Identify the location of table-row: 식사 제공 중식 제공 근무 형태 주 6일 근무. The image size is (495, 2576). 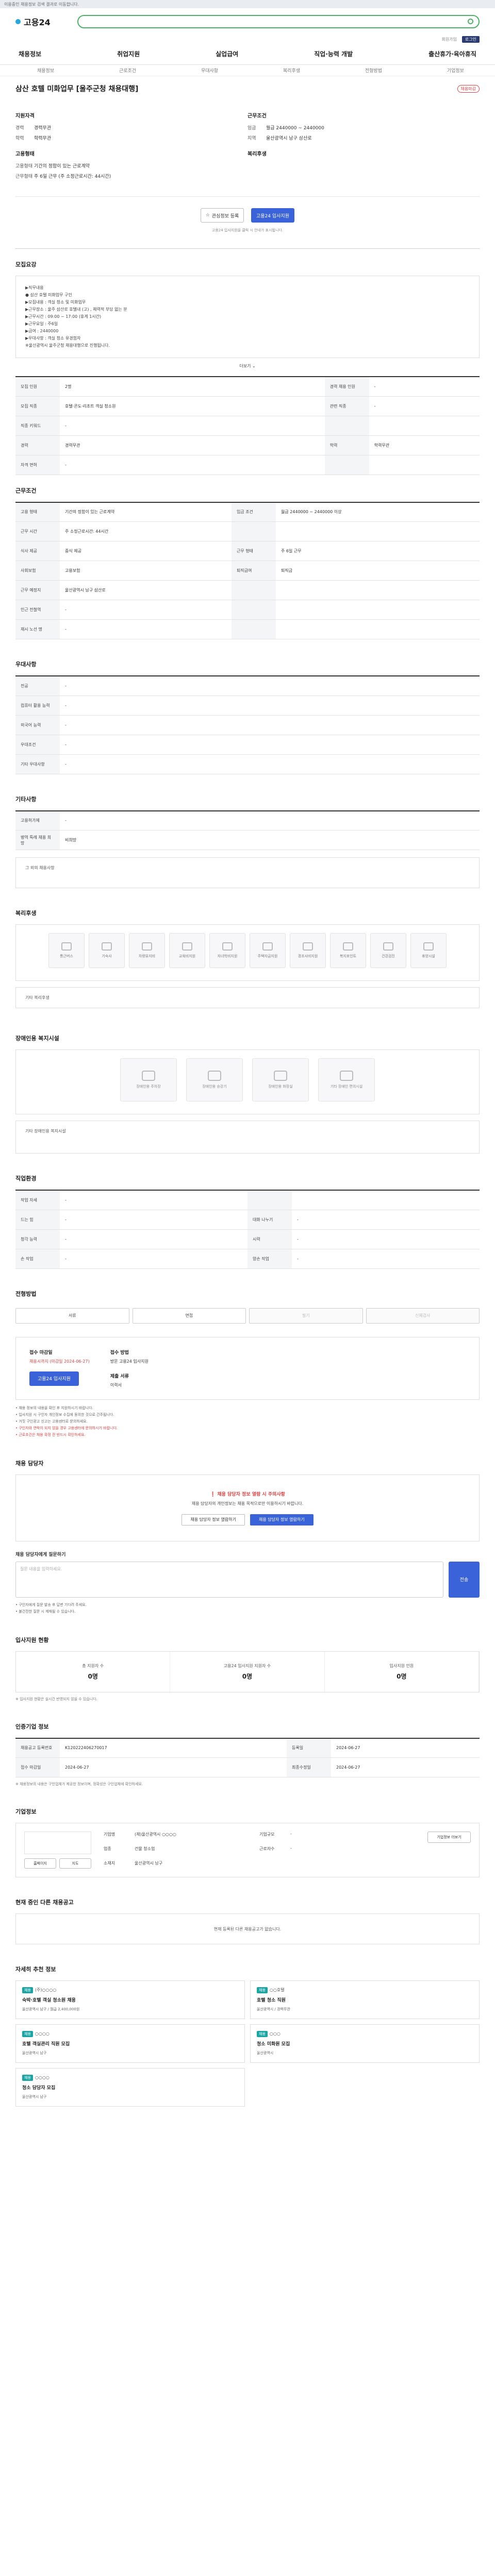
(247, 551).